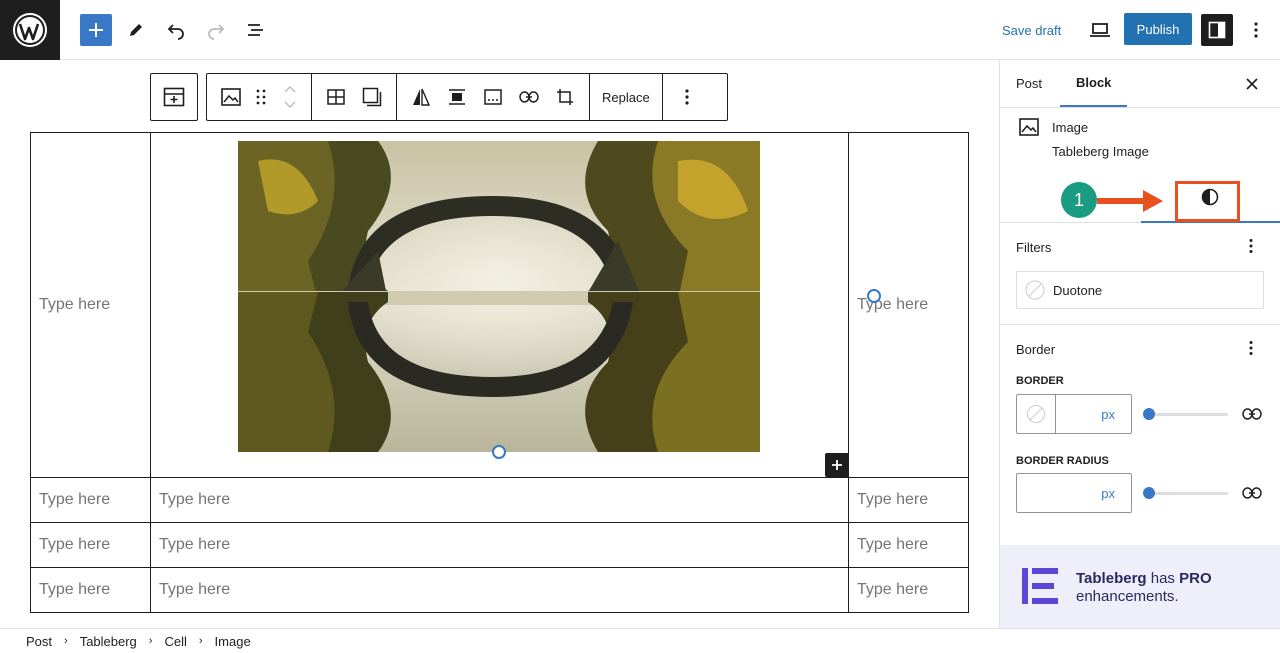  I want to click on wordpress-logo-icon, so click(30, 30).